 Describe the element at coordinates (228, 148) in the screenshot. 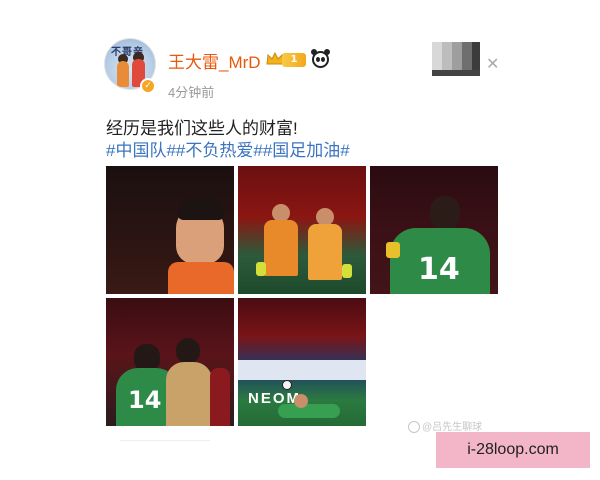

I see `post-hashtags: #中国队##不负热爱##国足加油#` at that location.